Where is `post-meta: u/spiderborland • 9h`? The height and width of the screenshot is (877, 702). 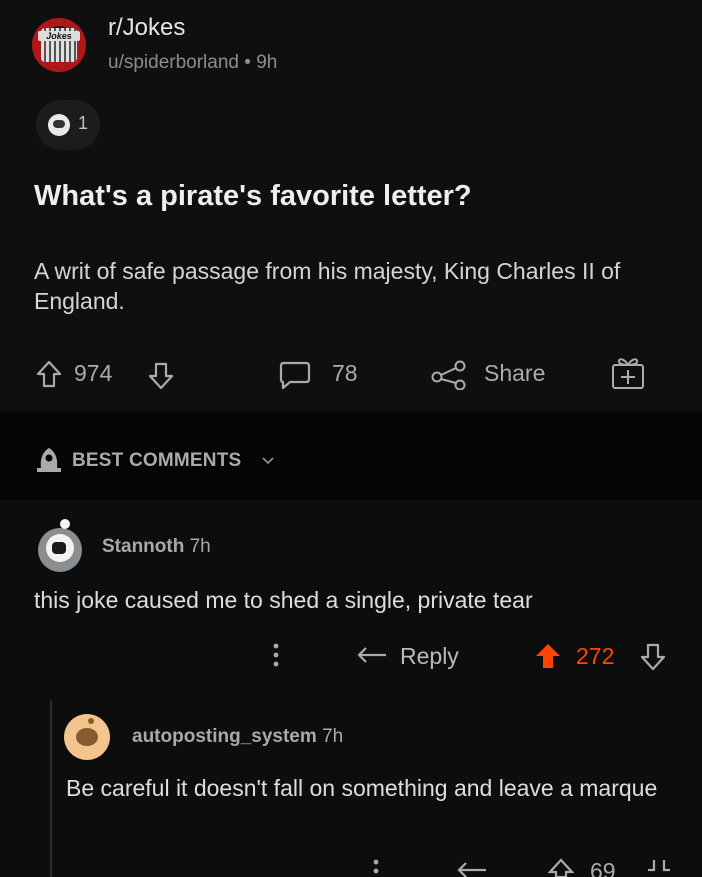 post-meta: u/spiderborland • 9h is located at coordinates (192, 63).